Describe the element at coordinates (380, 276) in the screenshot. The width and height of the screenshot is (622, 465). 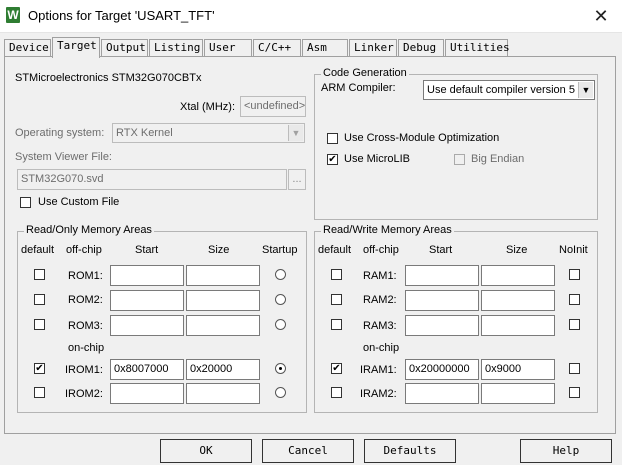
I see `ram1-label: RAM1:` at that location.